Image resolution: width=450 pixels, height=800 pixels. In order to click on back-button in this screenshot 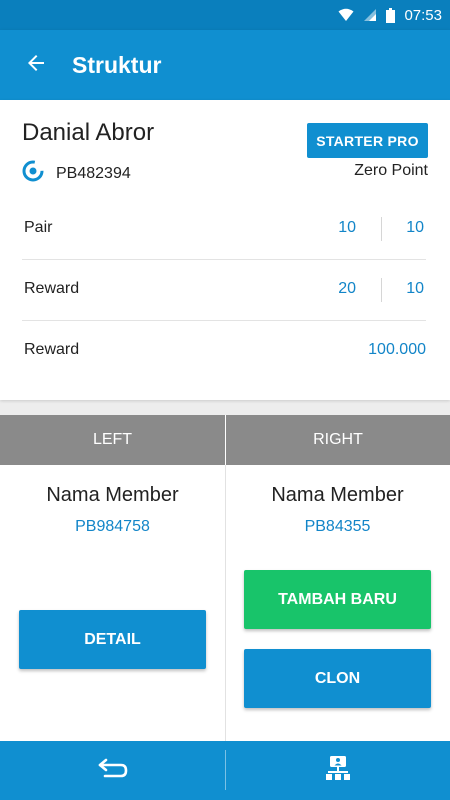, I will do `click(36, 65)`.